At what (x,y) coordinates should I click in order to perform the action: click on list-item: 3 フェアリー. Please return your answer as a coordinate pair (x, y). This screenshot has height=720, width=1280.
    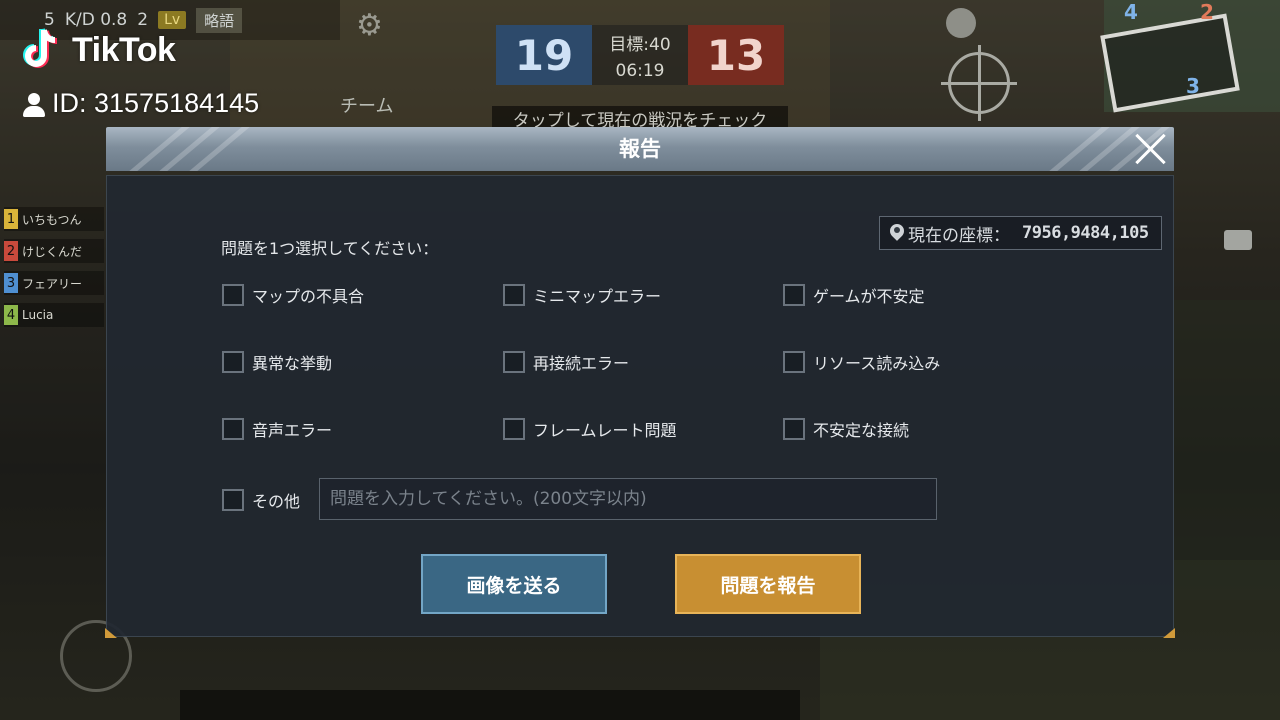
    Looking at the image, I should click on (54, 283).